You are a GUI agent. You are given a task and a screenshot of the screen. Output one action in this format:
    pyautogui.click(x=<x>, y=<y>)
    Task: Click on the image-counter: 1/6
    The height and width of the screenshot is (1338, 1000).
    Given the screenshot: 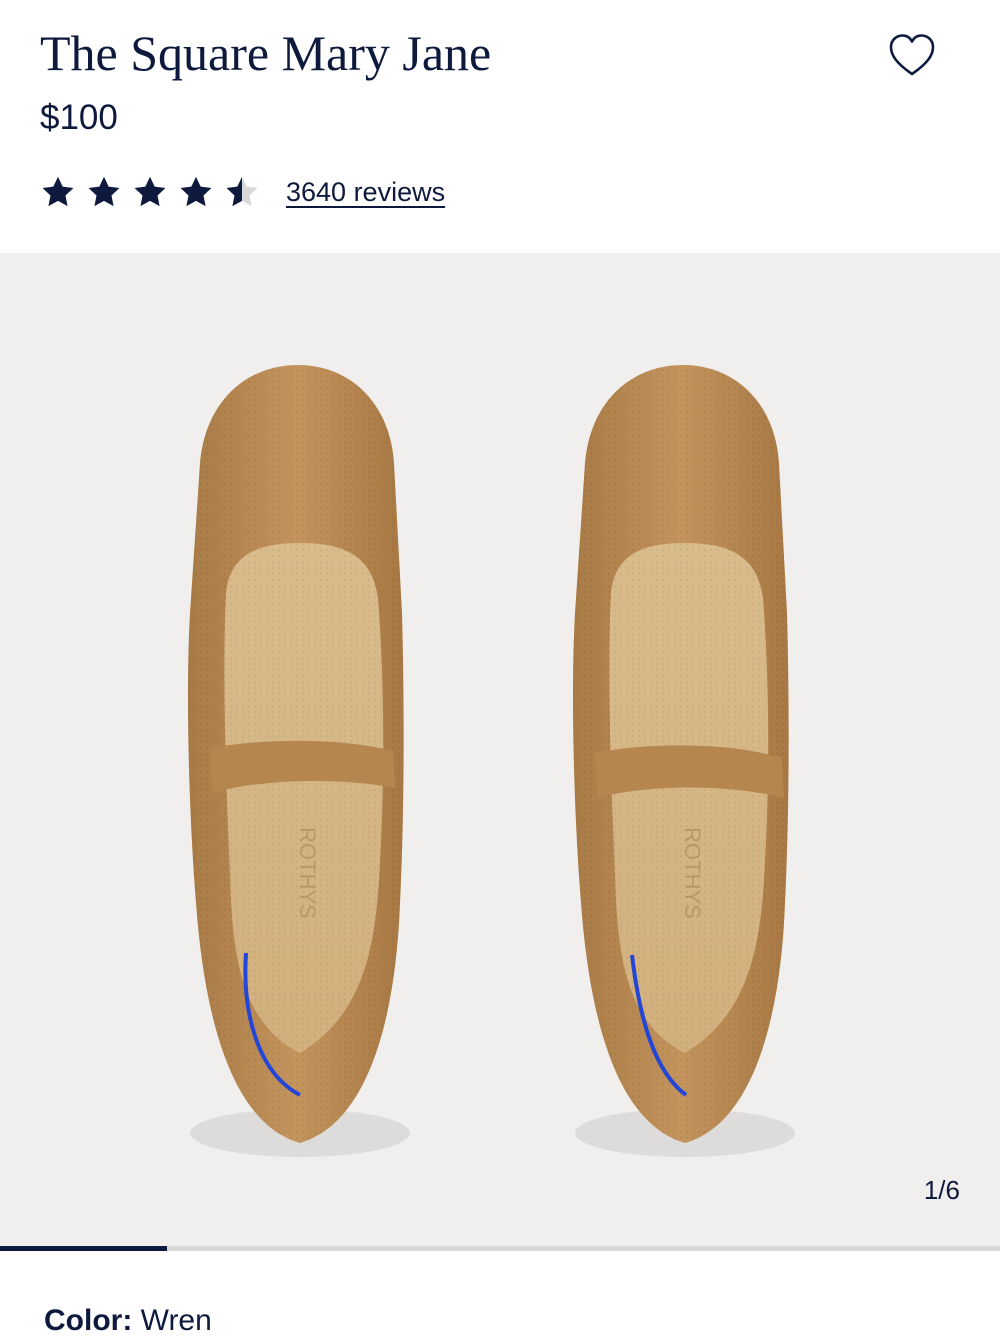 What is the action you would take?
    pyautogui.click(x=941, y=1190)
    